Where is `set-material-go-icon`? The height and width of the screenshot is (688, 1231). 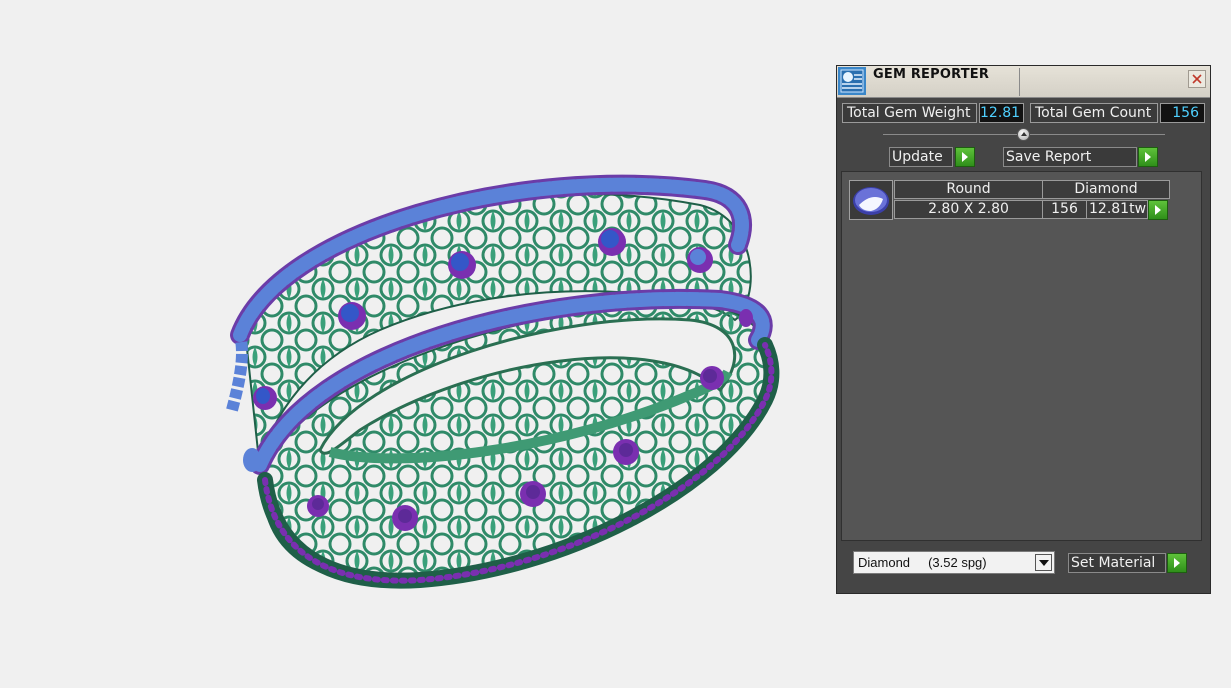 set-material-go-icon is located at coordinates (1177, 563).